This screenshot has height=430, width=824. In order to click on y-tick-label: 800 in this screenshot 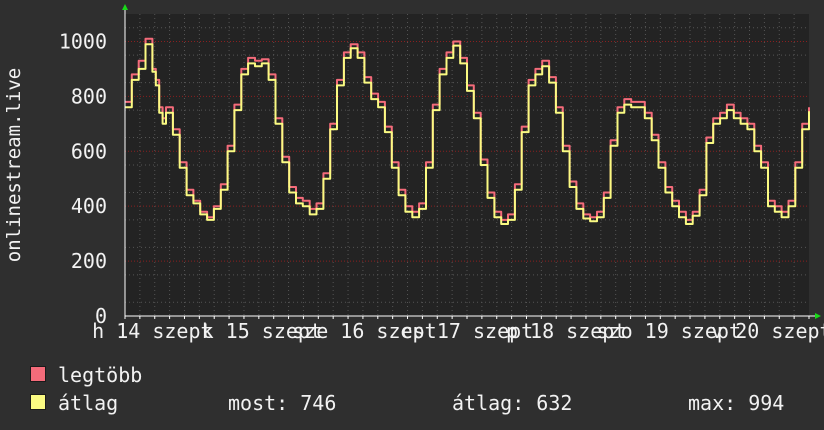, I will do `click(89, 96)`.